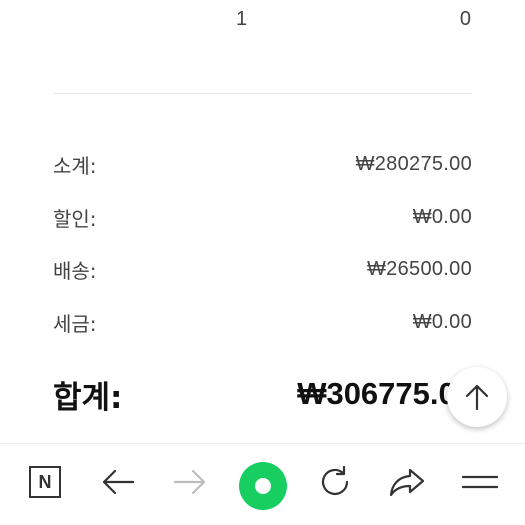 This screenshot has height=525, width=525. Describe the element at coordinates (75, 270) in the screenshot. I see `shipping-label: 배송:` at that location.